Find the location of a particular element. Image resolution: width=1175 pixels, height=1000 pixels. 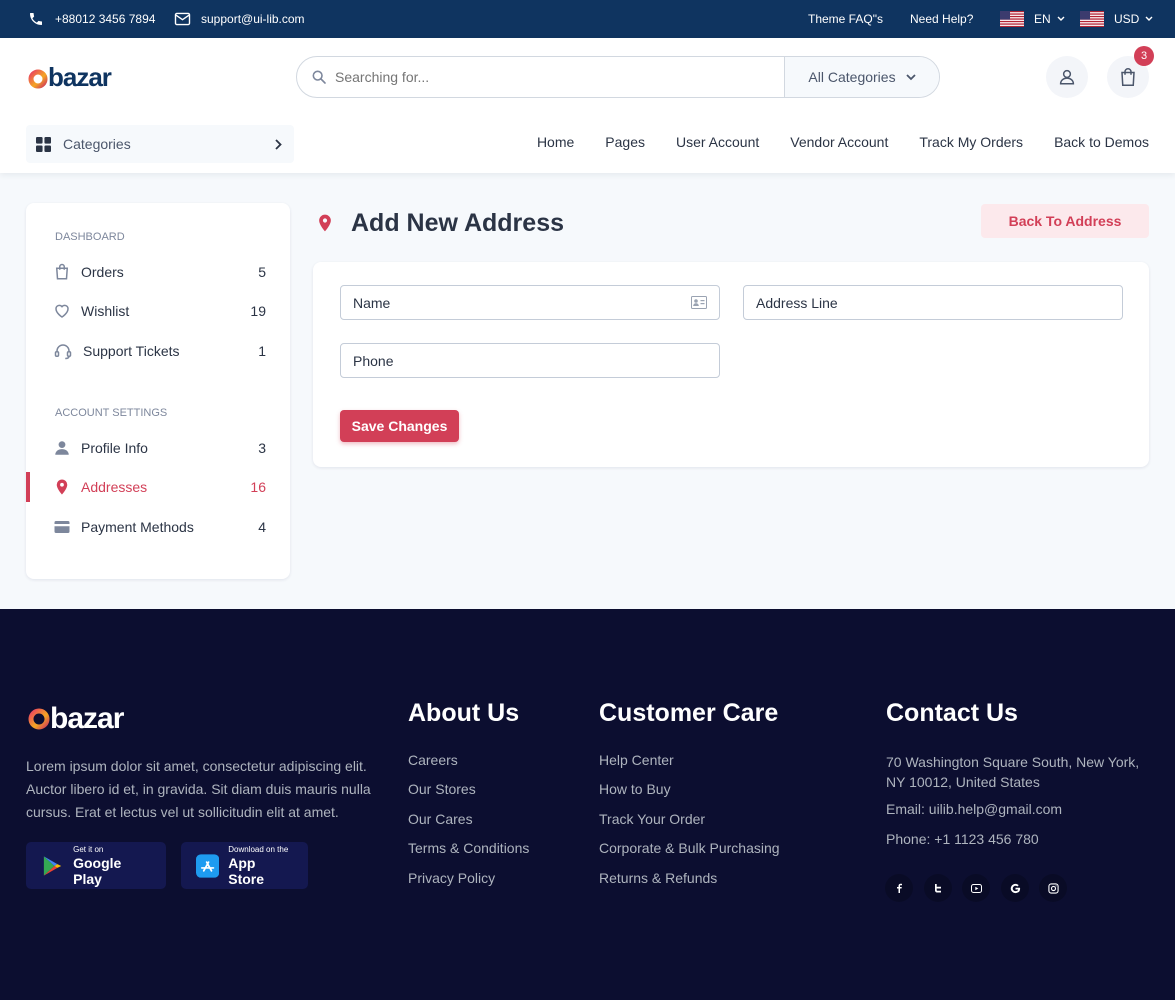

sidebar-item-label: Support Tickets is located at coordinates (131, 351).